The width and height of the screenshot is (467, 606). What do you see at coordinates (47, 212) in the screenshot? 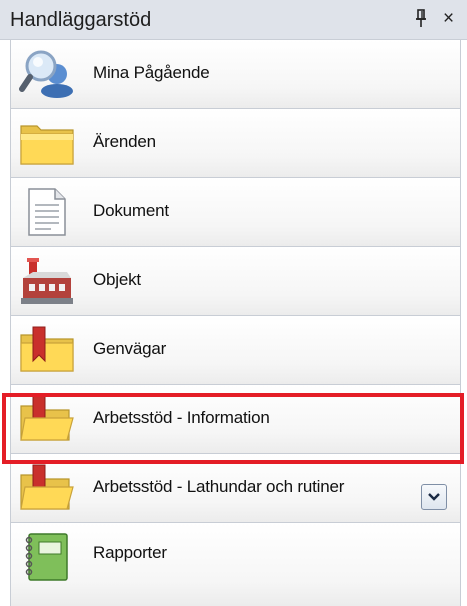
I see `document-icon` at bounding box center [47, 212].